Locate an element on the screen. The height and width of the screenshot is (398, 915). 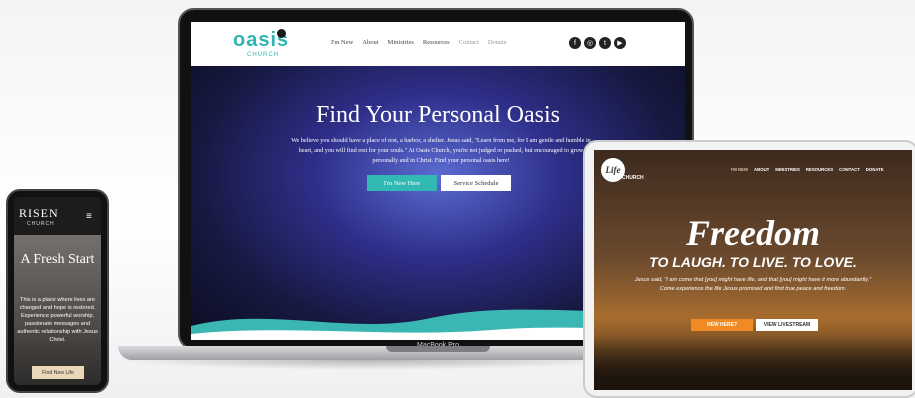
view-livestream-button: VIEW LIVESTREAM is located at coordinates (787, 325).